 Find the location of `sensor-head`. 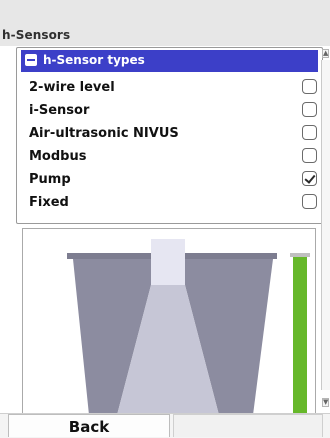

sensor-head is located at coordinates (168, 262).